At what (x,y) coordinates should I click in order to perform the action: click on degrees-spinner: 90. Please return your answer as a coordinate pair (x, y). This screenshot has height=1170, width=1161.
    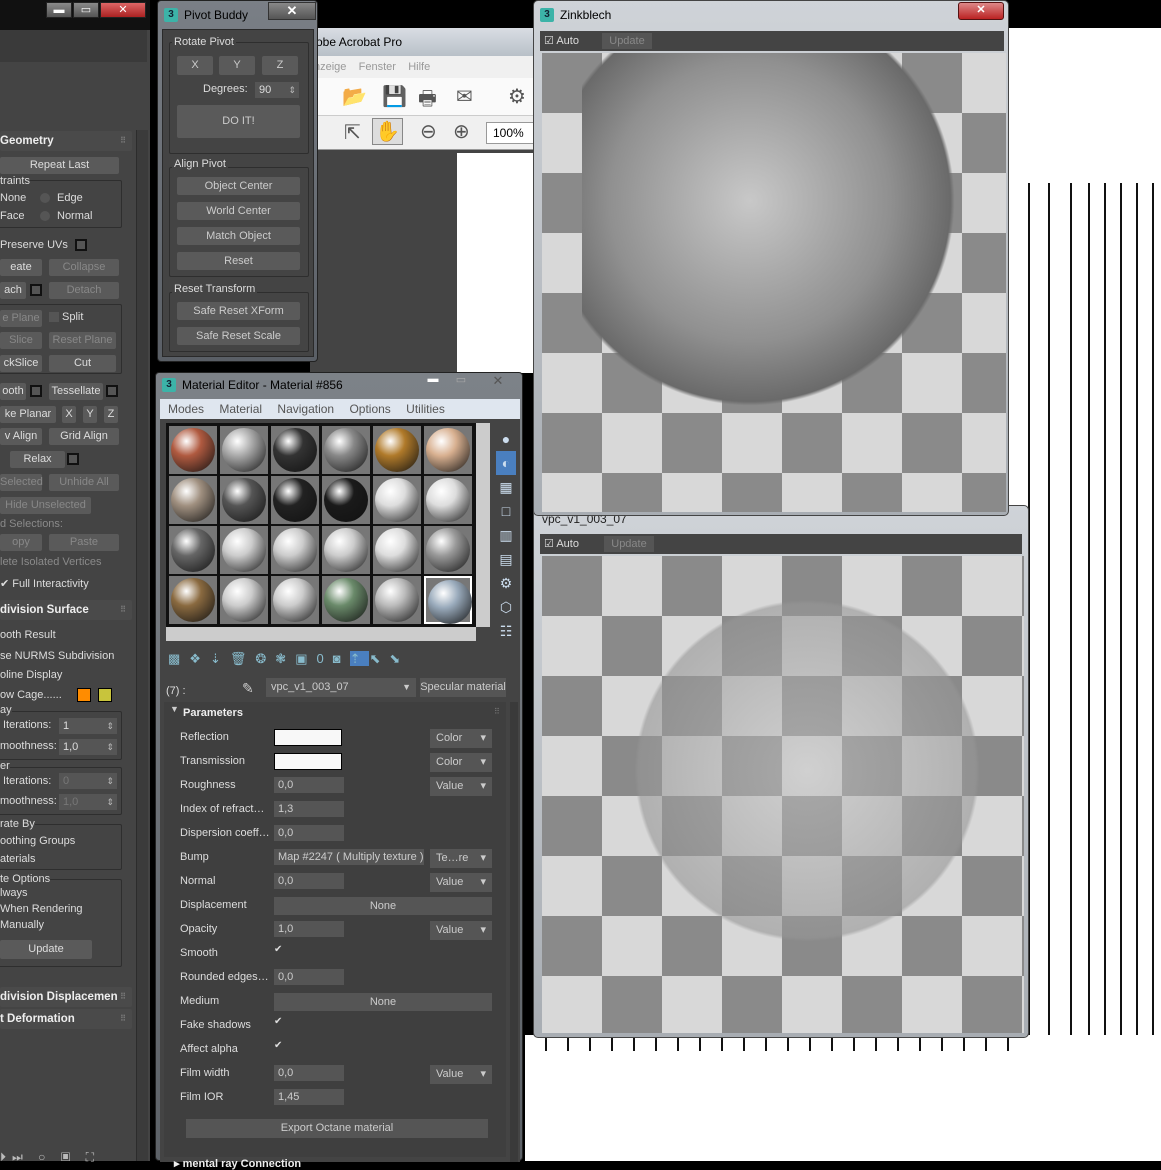
    Looking at the image, I should click on (277, 90).